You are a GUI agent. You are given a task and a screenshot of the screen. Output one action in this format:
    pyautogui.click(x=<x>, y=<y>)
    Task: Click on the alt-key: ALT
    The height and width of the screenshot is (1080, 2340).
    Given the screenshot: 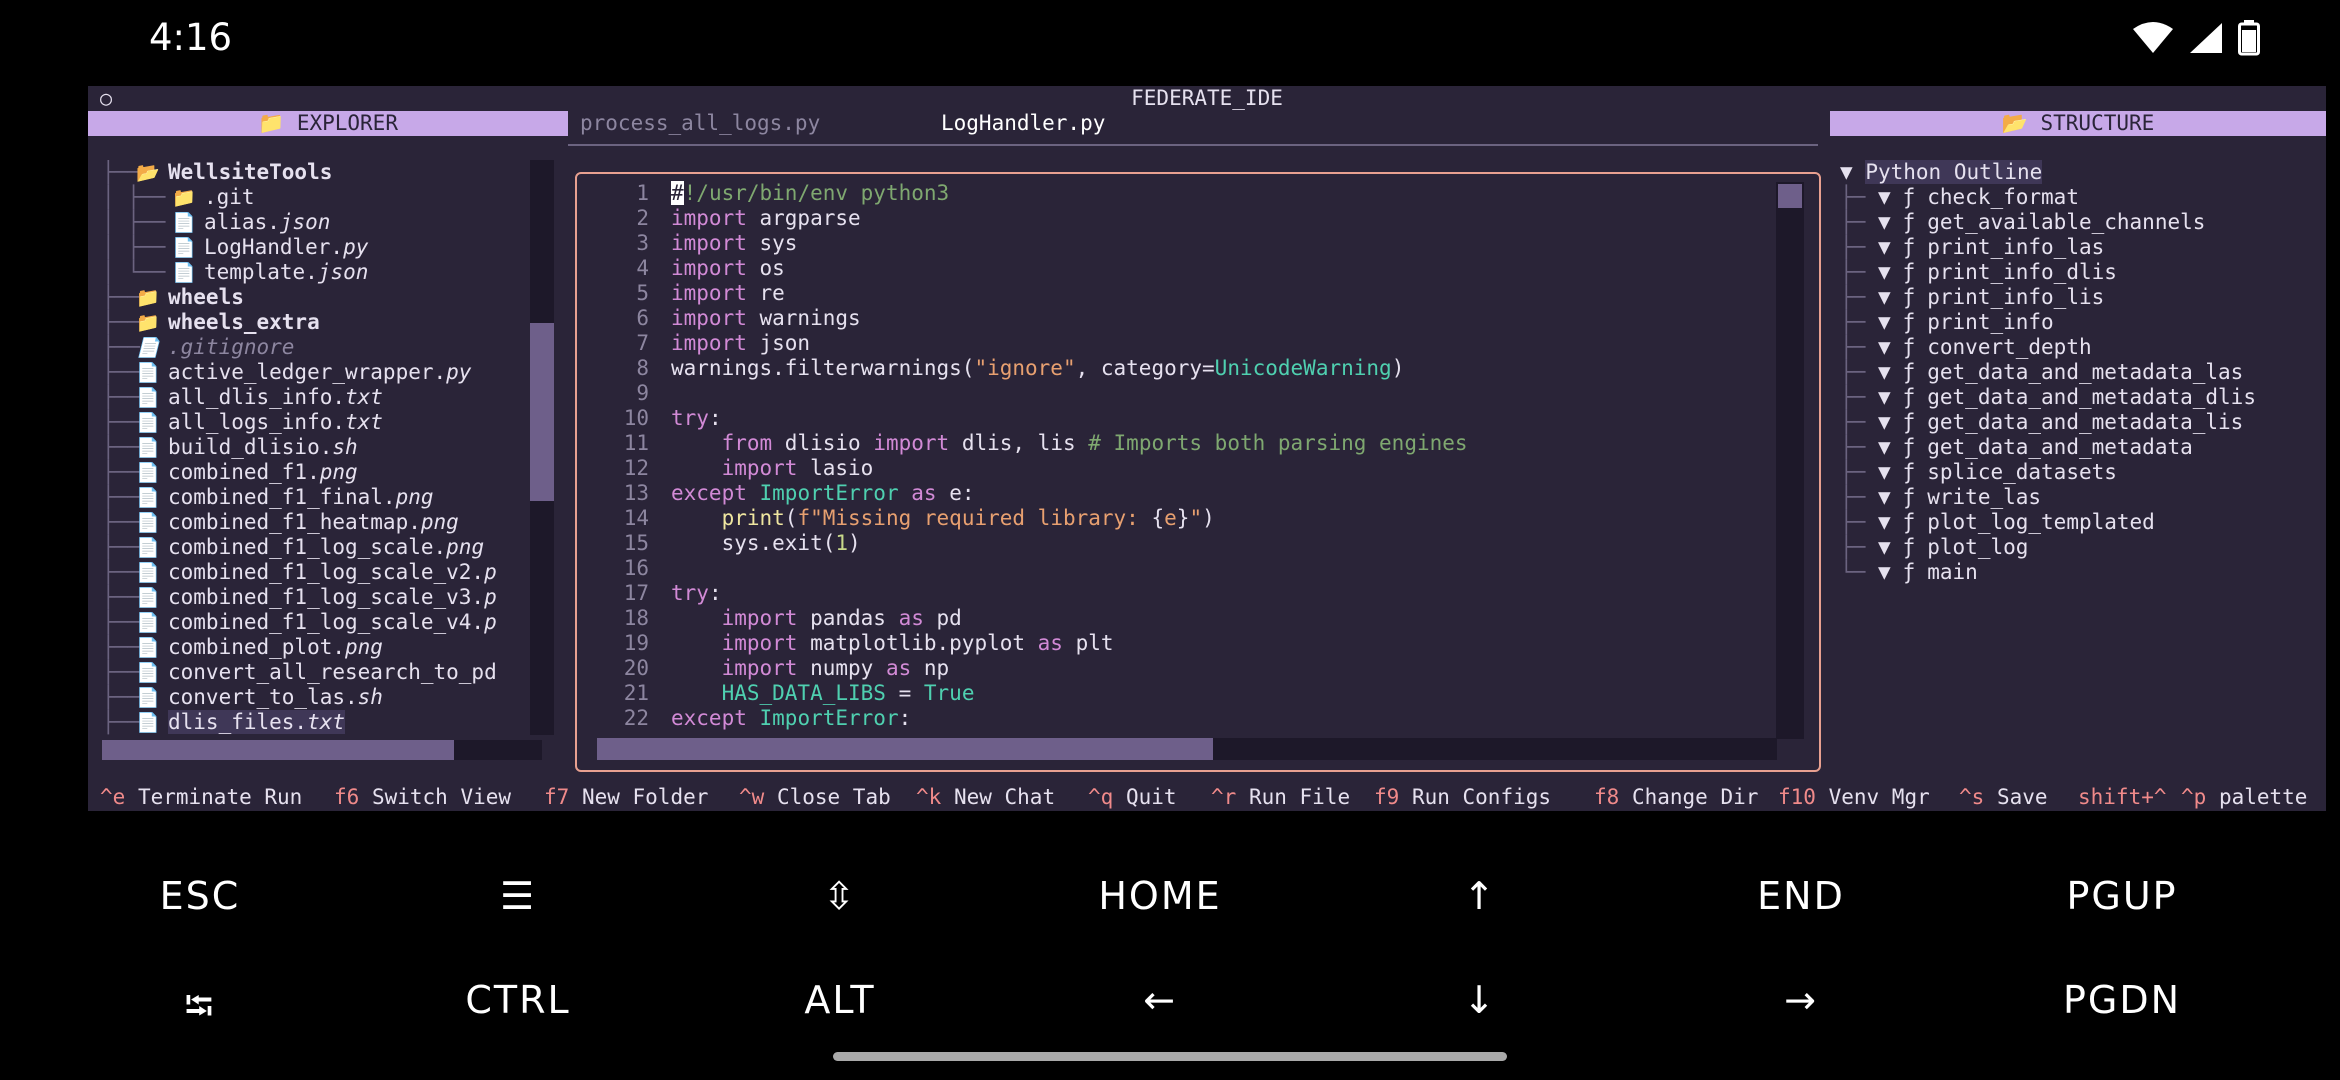 What is the action you would take?
    pyautogui.click(x=840, y=1000)
    